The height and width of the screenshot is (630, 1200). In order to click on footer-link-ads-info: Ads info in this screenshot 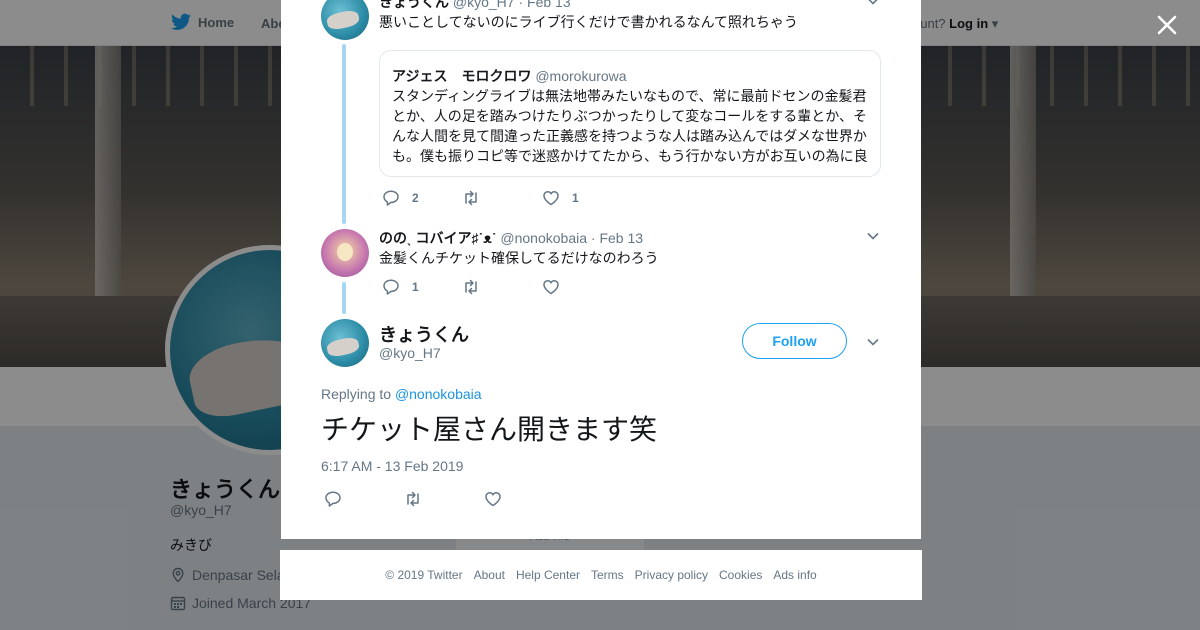, I will do `click(794, 575)`.